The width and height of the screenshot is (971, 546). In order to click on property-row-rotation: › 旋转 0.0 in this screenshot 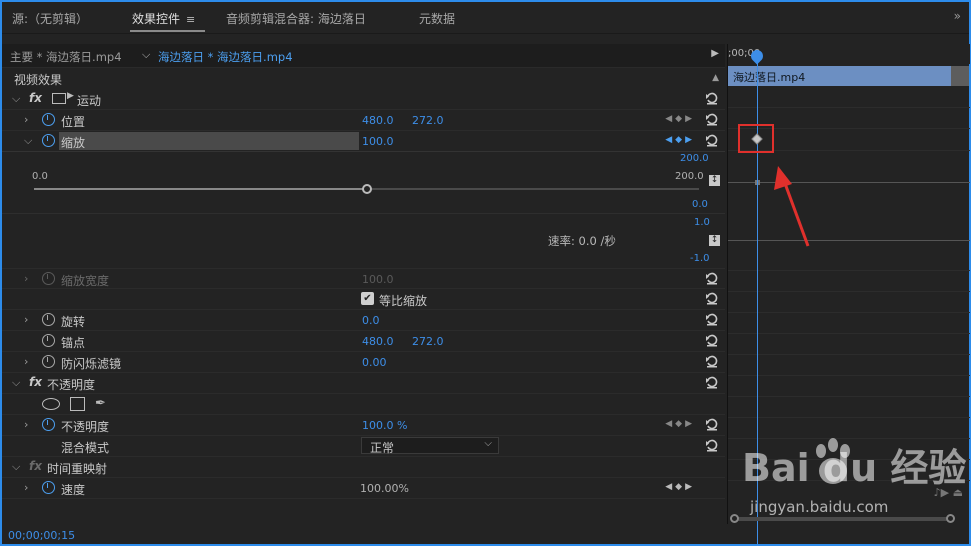, I will do `click(363, 320)`.